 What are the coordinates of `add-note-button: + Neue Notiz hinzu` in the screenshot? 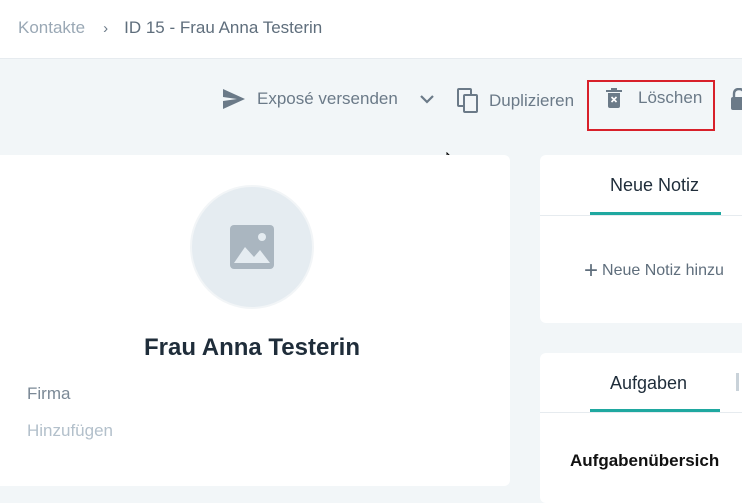 It's located at (654, 271).